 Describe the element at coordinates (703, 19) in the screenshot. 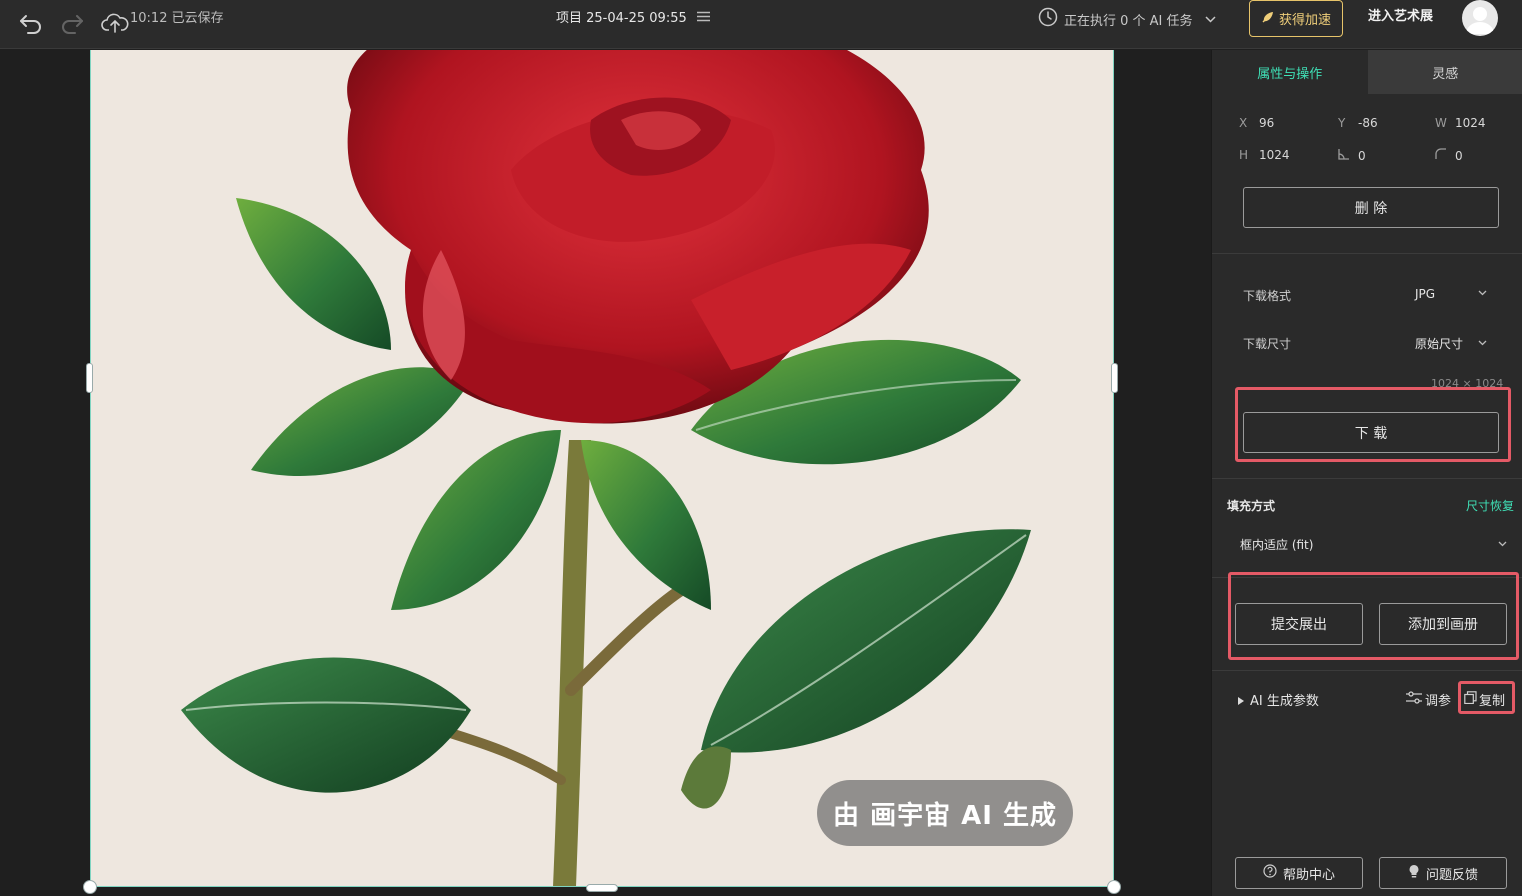

I see `menu-icon` at that location.